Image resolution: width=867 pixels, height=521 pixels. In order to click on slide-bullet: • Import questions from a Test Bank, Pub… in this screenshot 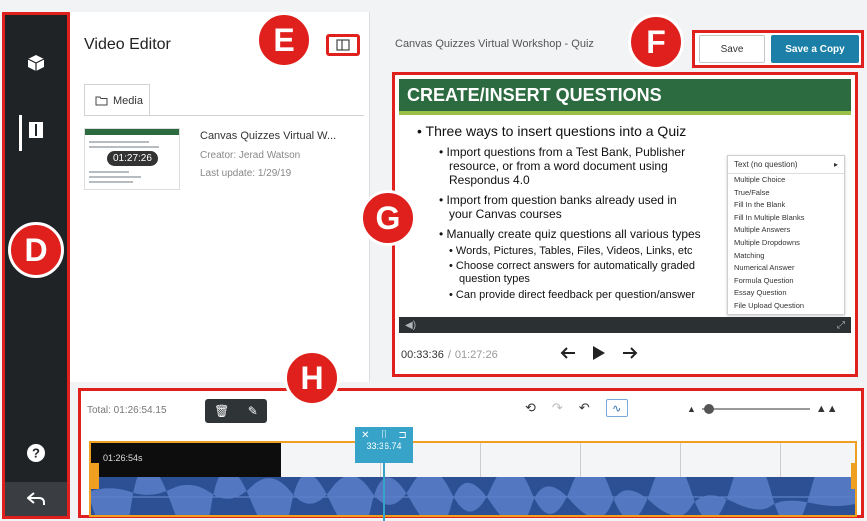, I will do `click(562, 152)`.